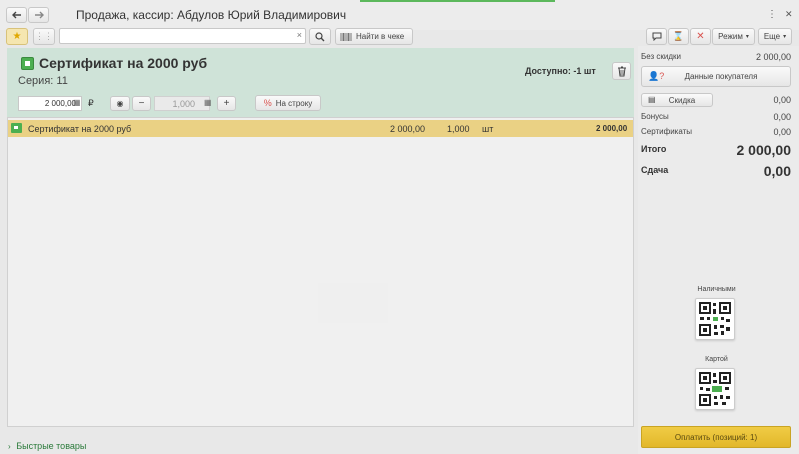  What do you see at coordinates (721, 76) in the screenshot?
I see `customer-data-label: Данные покупателя` at bounding box center [721, 76].